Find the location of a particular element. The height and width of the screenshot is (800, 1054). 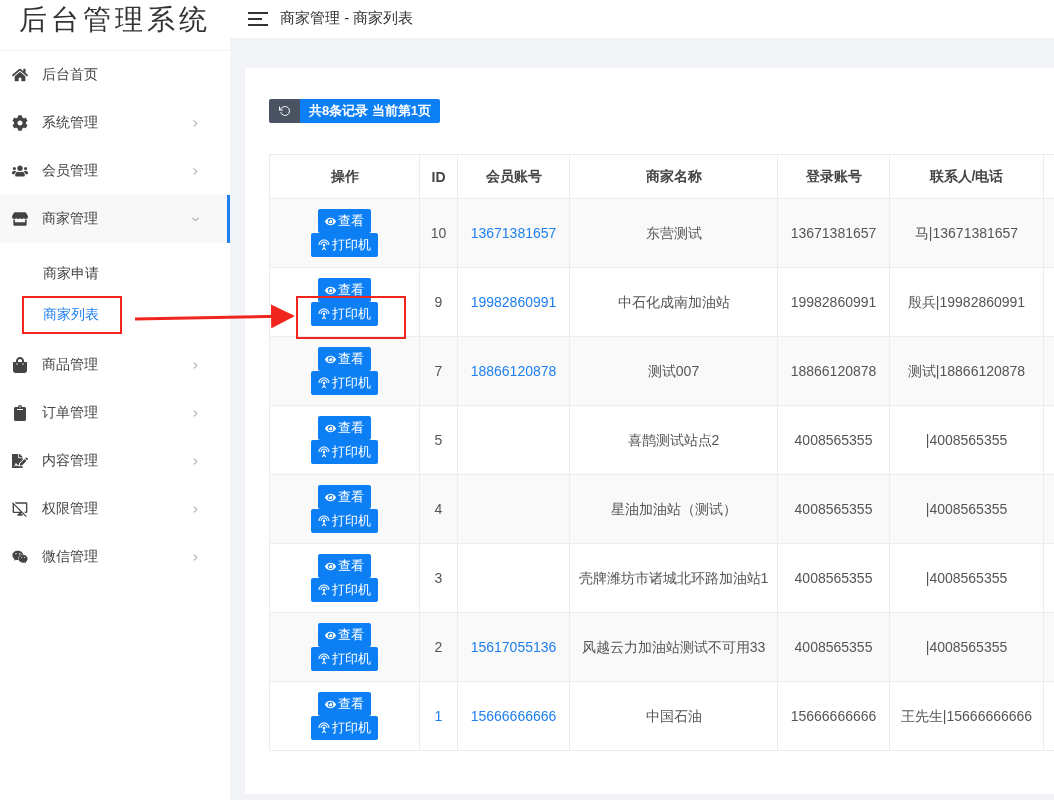

member-account-link: 13671381657 is located at coordinates (513, 233).